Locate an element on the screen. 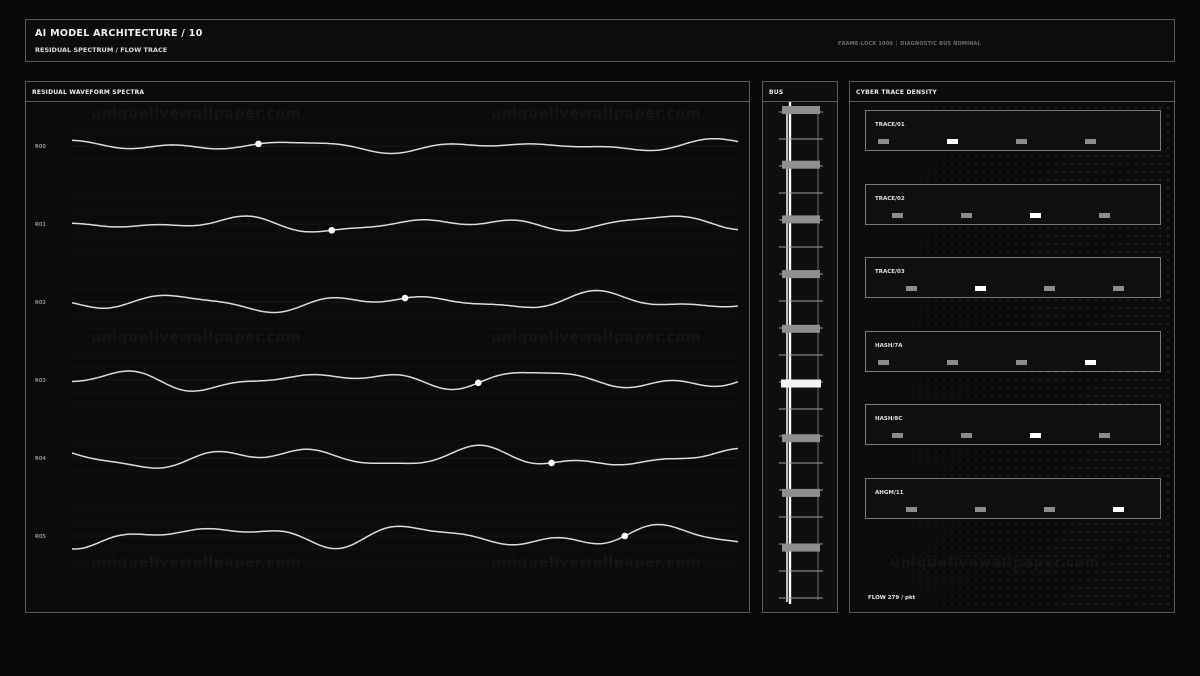 The image size is (1200, 676). trace-box: HASH/8C is located at coordinates (1013, 424).